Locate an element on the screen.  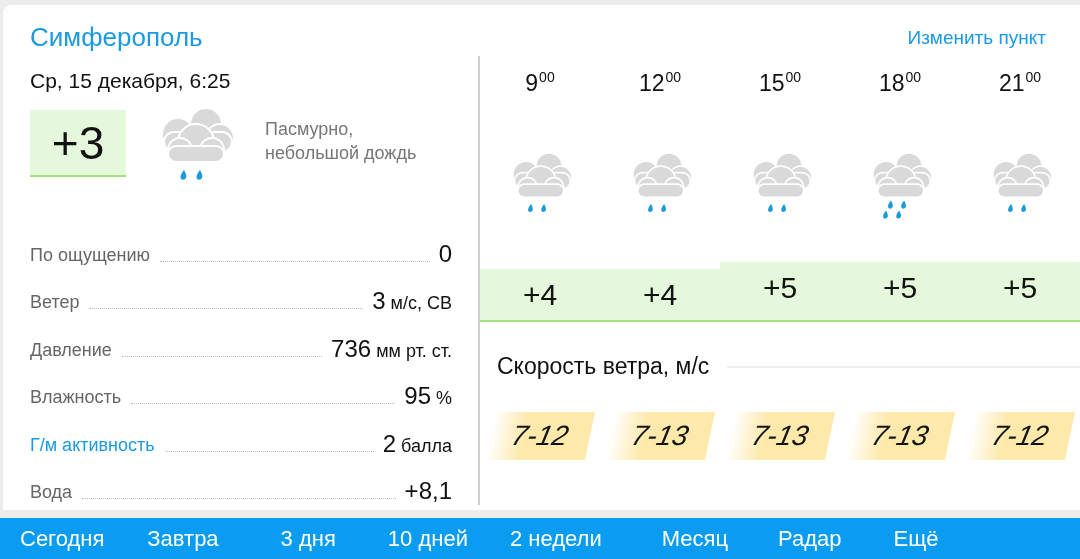
detail-label: Давление is located at coordinates (71, 350).